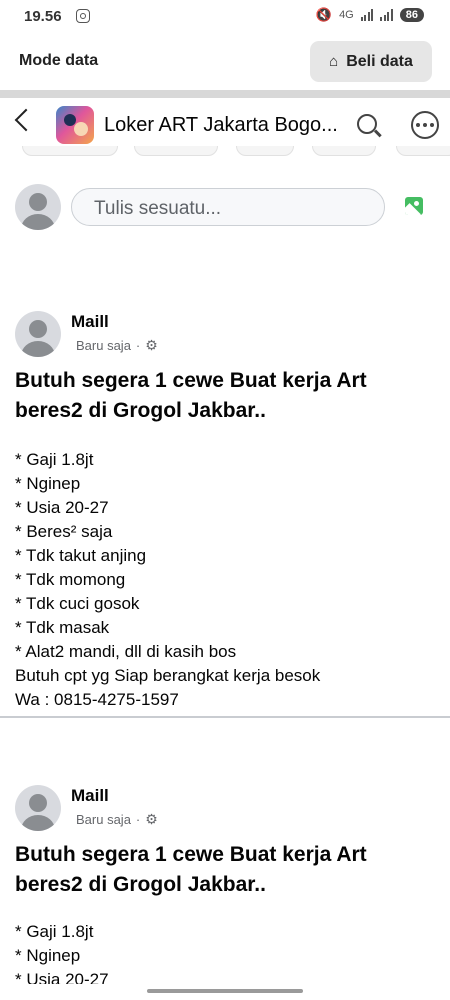  I want to click on home-indicator, so click(225, 991).